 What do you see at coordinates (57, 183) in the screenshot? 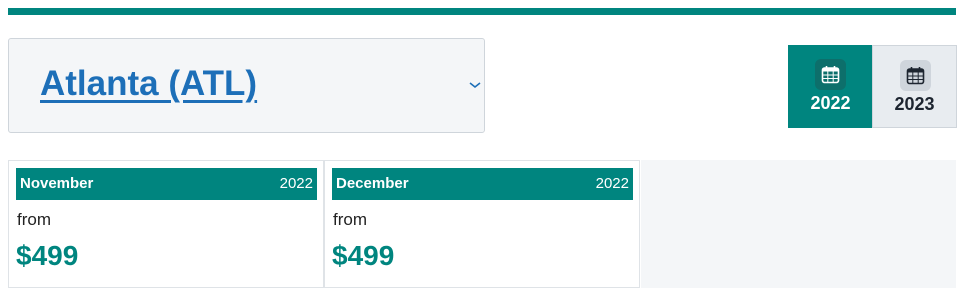
I see `month-name: November` at bounding box center [57, 183].